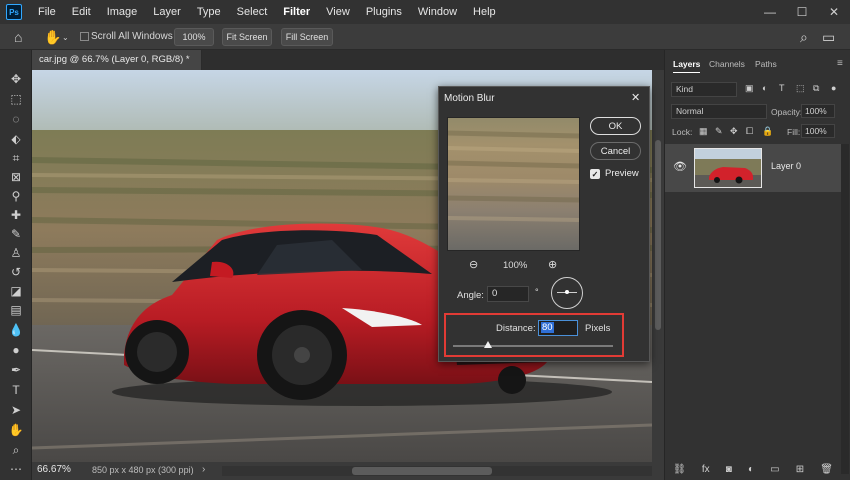  What do you see at coordinates (16, 234) in the screenshot?
I see `brush-tool-icon: ✎` at bounding box center [16, 234].